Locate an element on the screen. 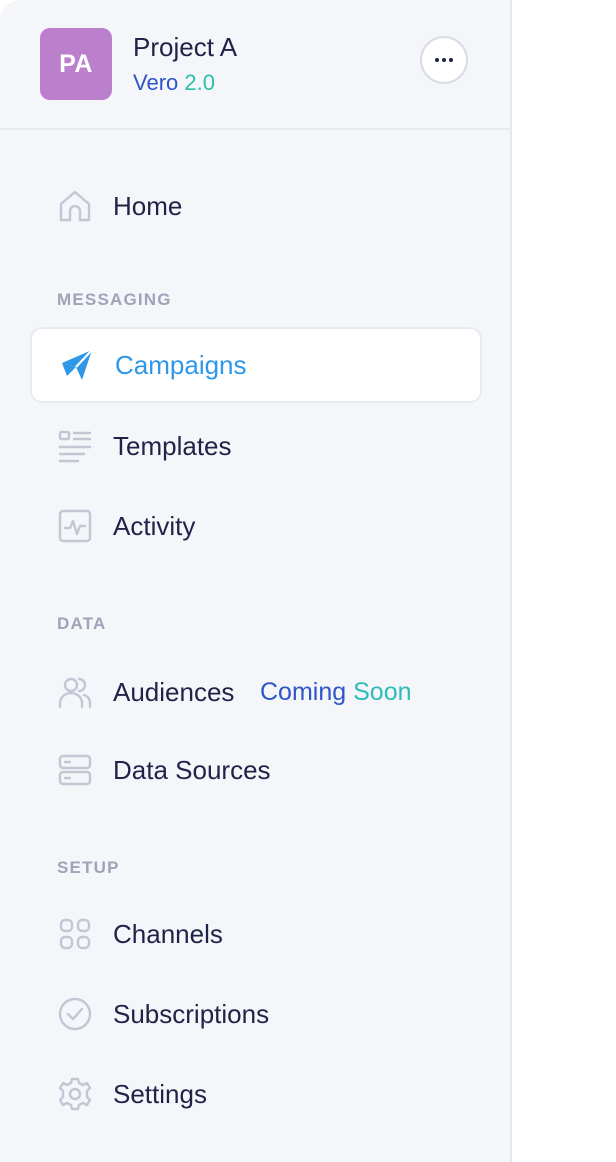 The height and width of the screenshot is (1162, 616). section-title-data: DATA is located at coordinates (82, 623).